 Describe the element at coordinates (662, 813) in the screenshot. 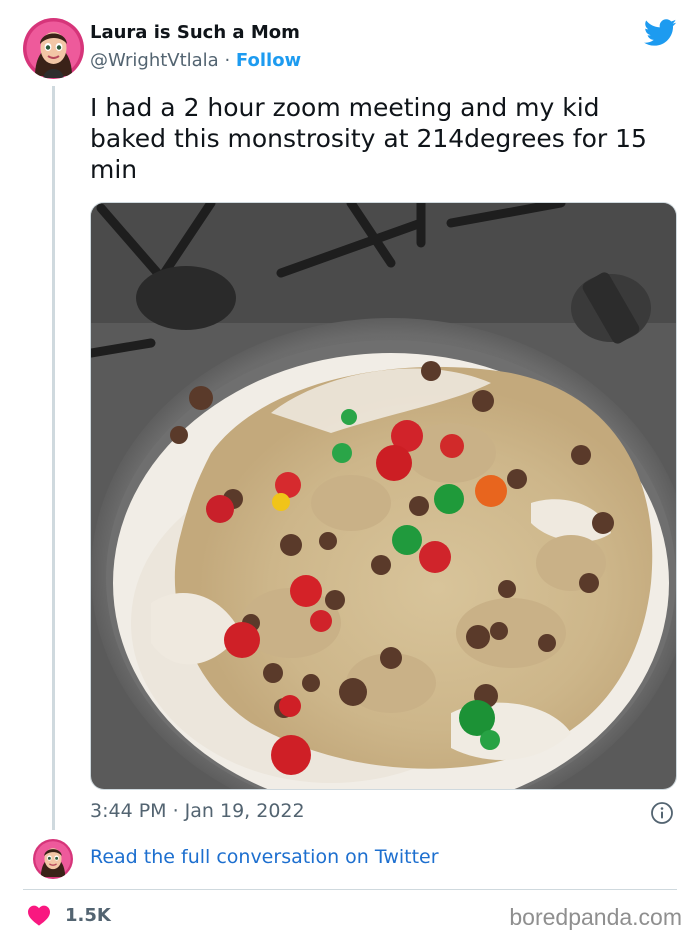

I see `info-icon` at that location.